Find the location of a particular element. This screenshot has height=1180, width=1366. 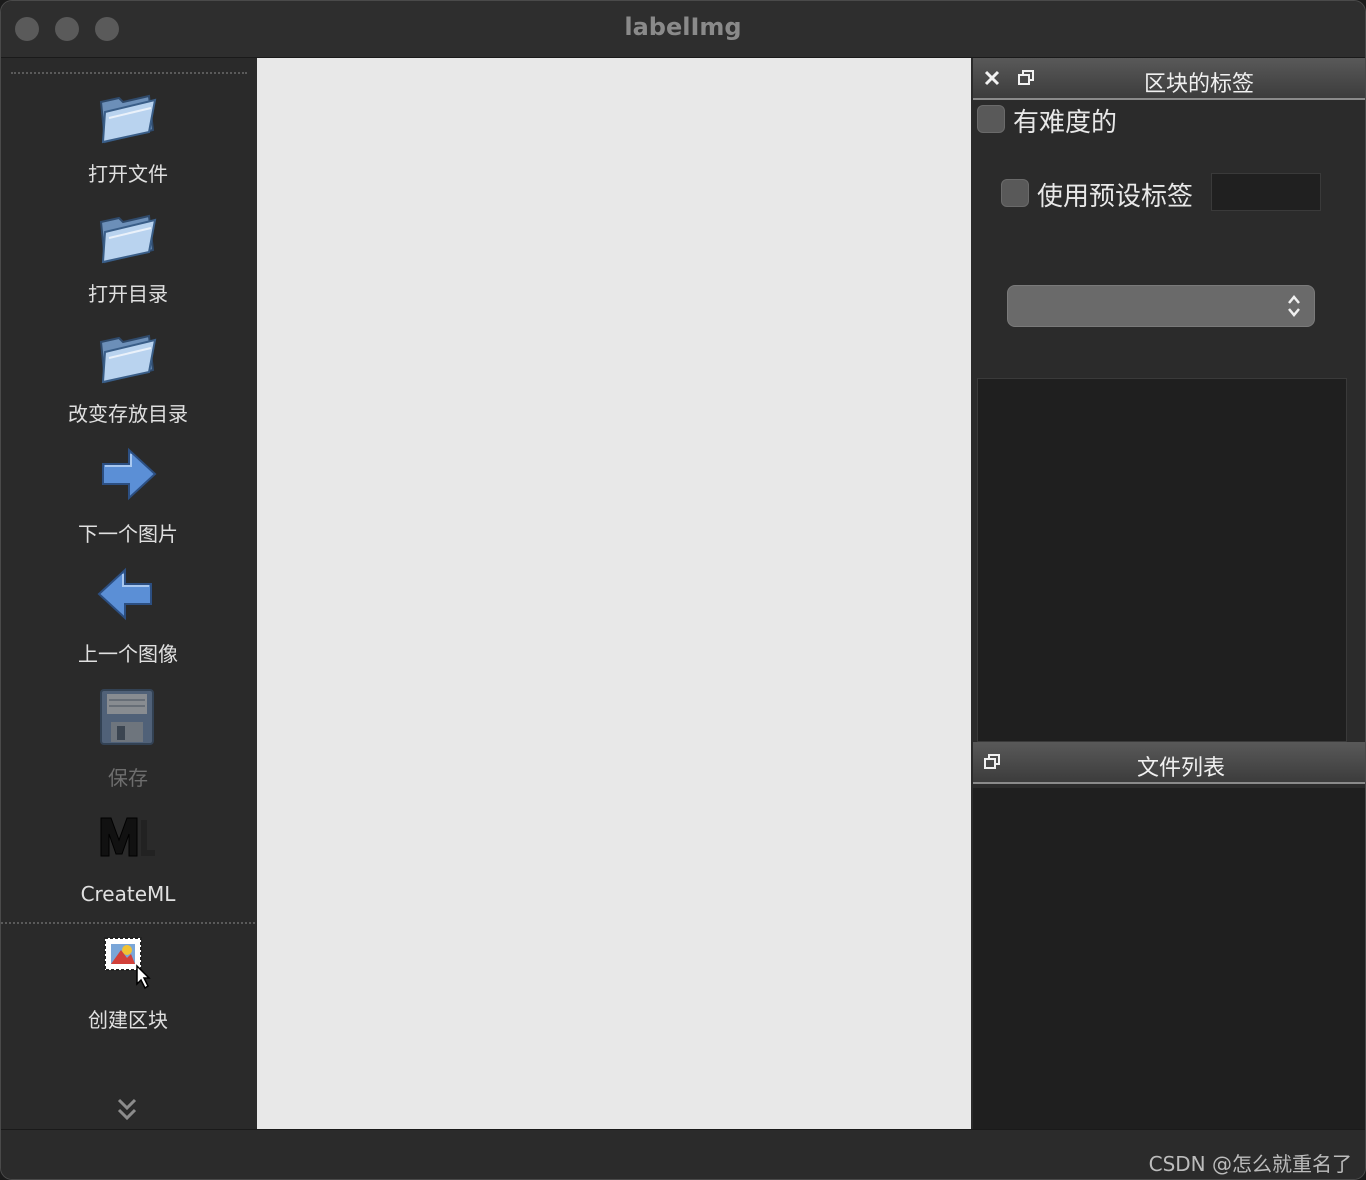

change-save-dir-button: 改变存放目录 is located at coordinates (128, 379).